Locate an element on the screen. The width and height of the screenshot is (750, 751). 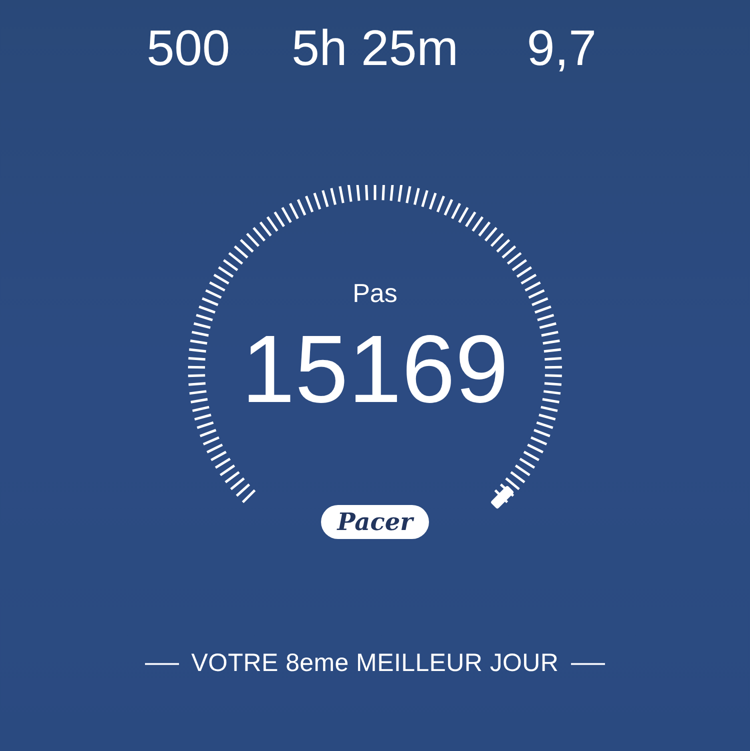
stat-value: 5h 25m is located at coordinates (375, 48).